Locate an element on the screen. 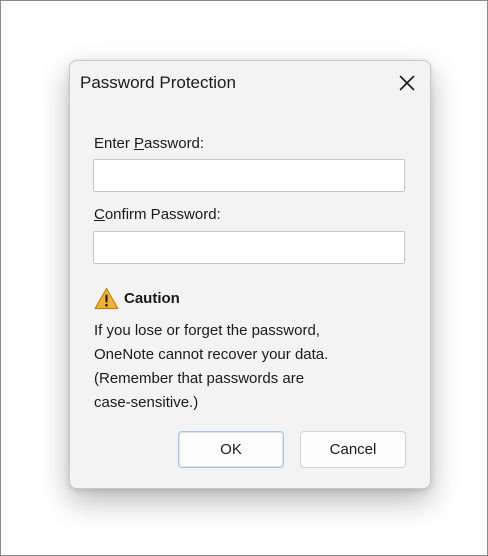 The height and width of the screenshot is (556, 488). caution-line: (Remember that passwords are is located at coordinates (199, 378).